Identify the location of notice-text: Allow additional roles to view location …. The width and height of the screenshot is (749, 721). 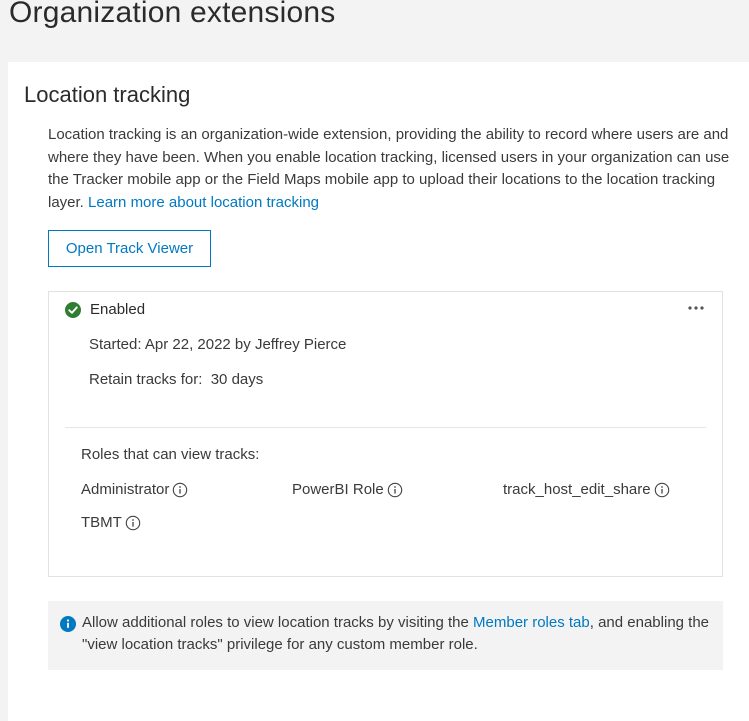
(397, 634).